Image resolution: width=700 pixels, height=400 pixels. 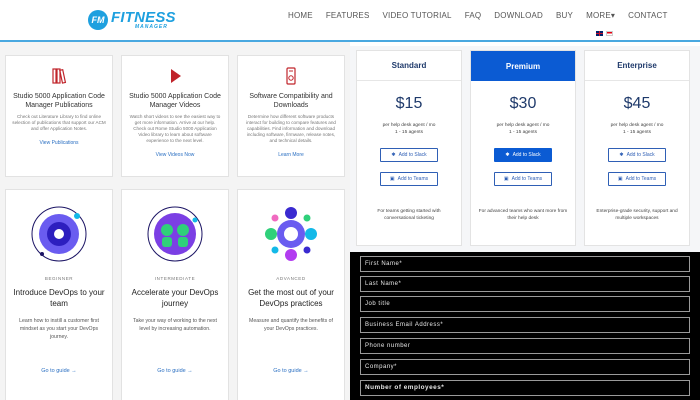 What do you see at coordinates (523, 103) in the screenshot?
I see `plan-price: $30` at bounding box center [523, 103].